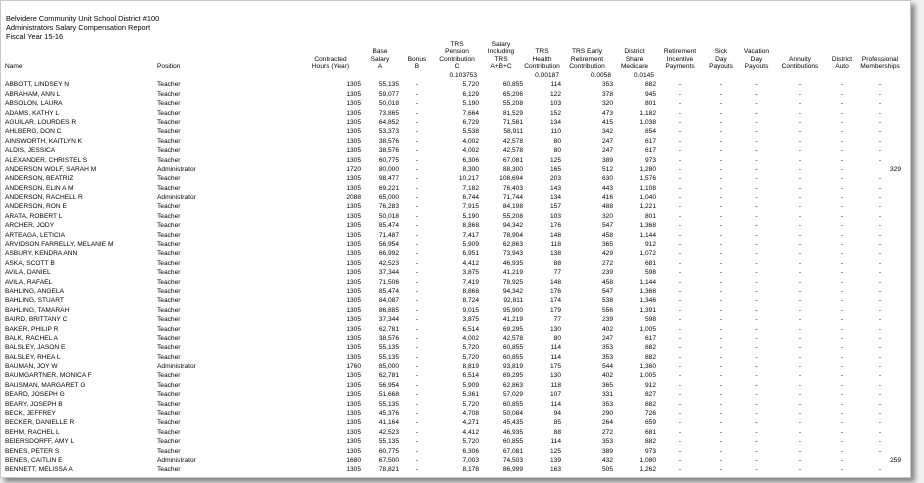 This screenshot has height=483, width=924. What do you see at coordinates (470, 310) in the screenshot?
I see `cell-trs-pension: 9,015` at bounding box center [470, 310].